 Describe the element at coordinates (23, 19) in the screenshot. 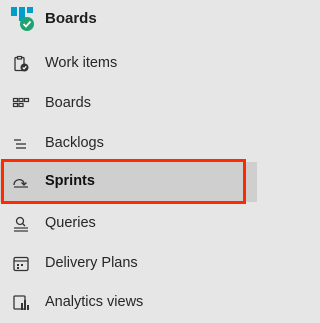

I see `boards-app-icon` at that location.